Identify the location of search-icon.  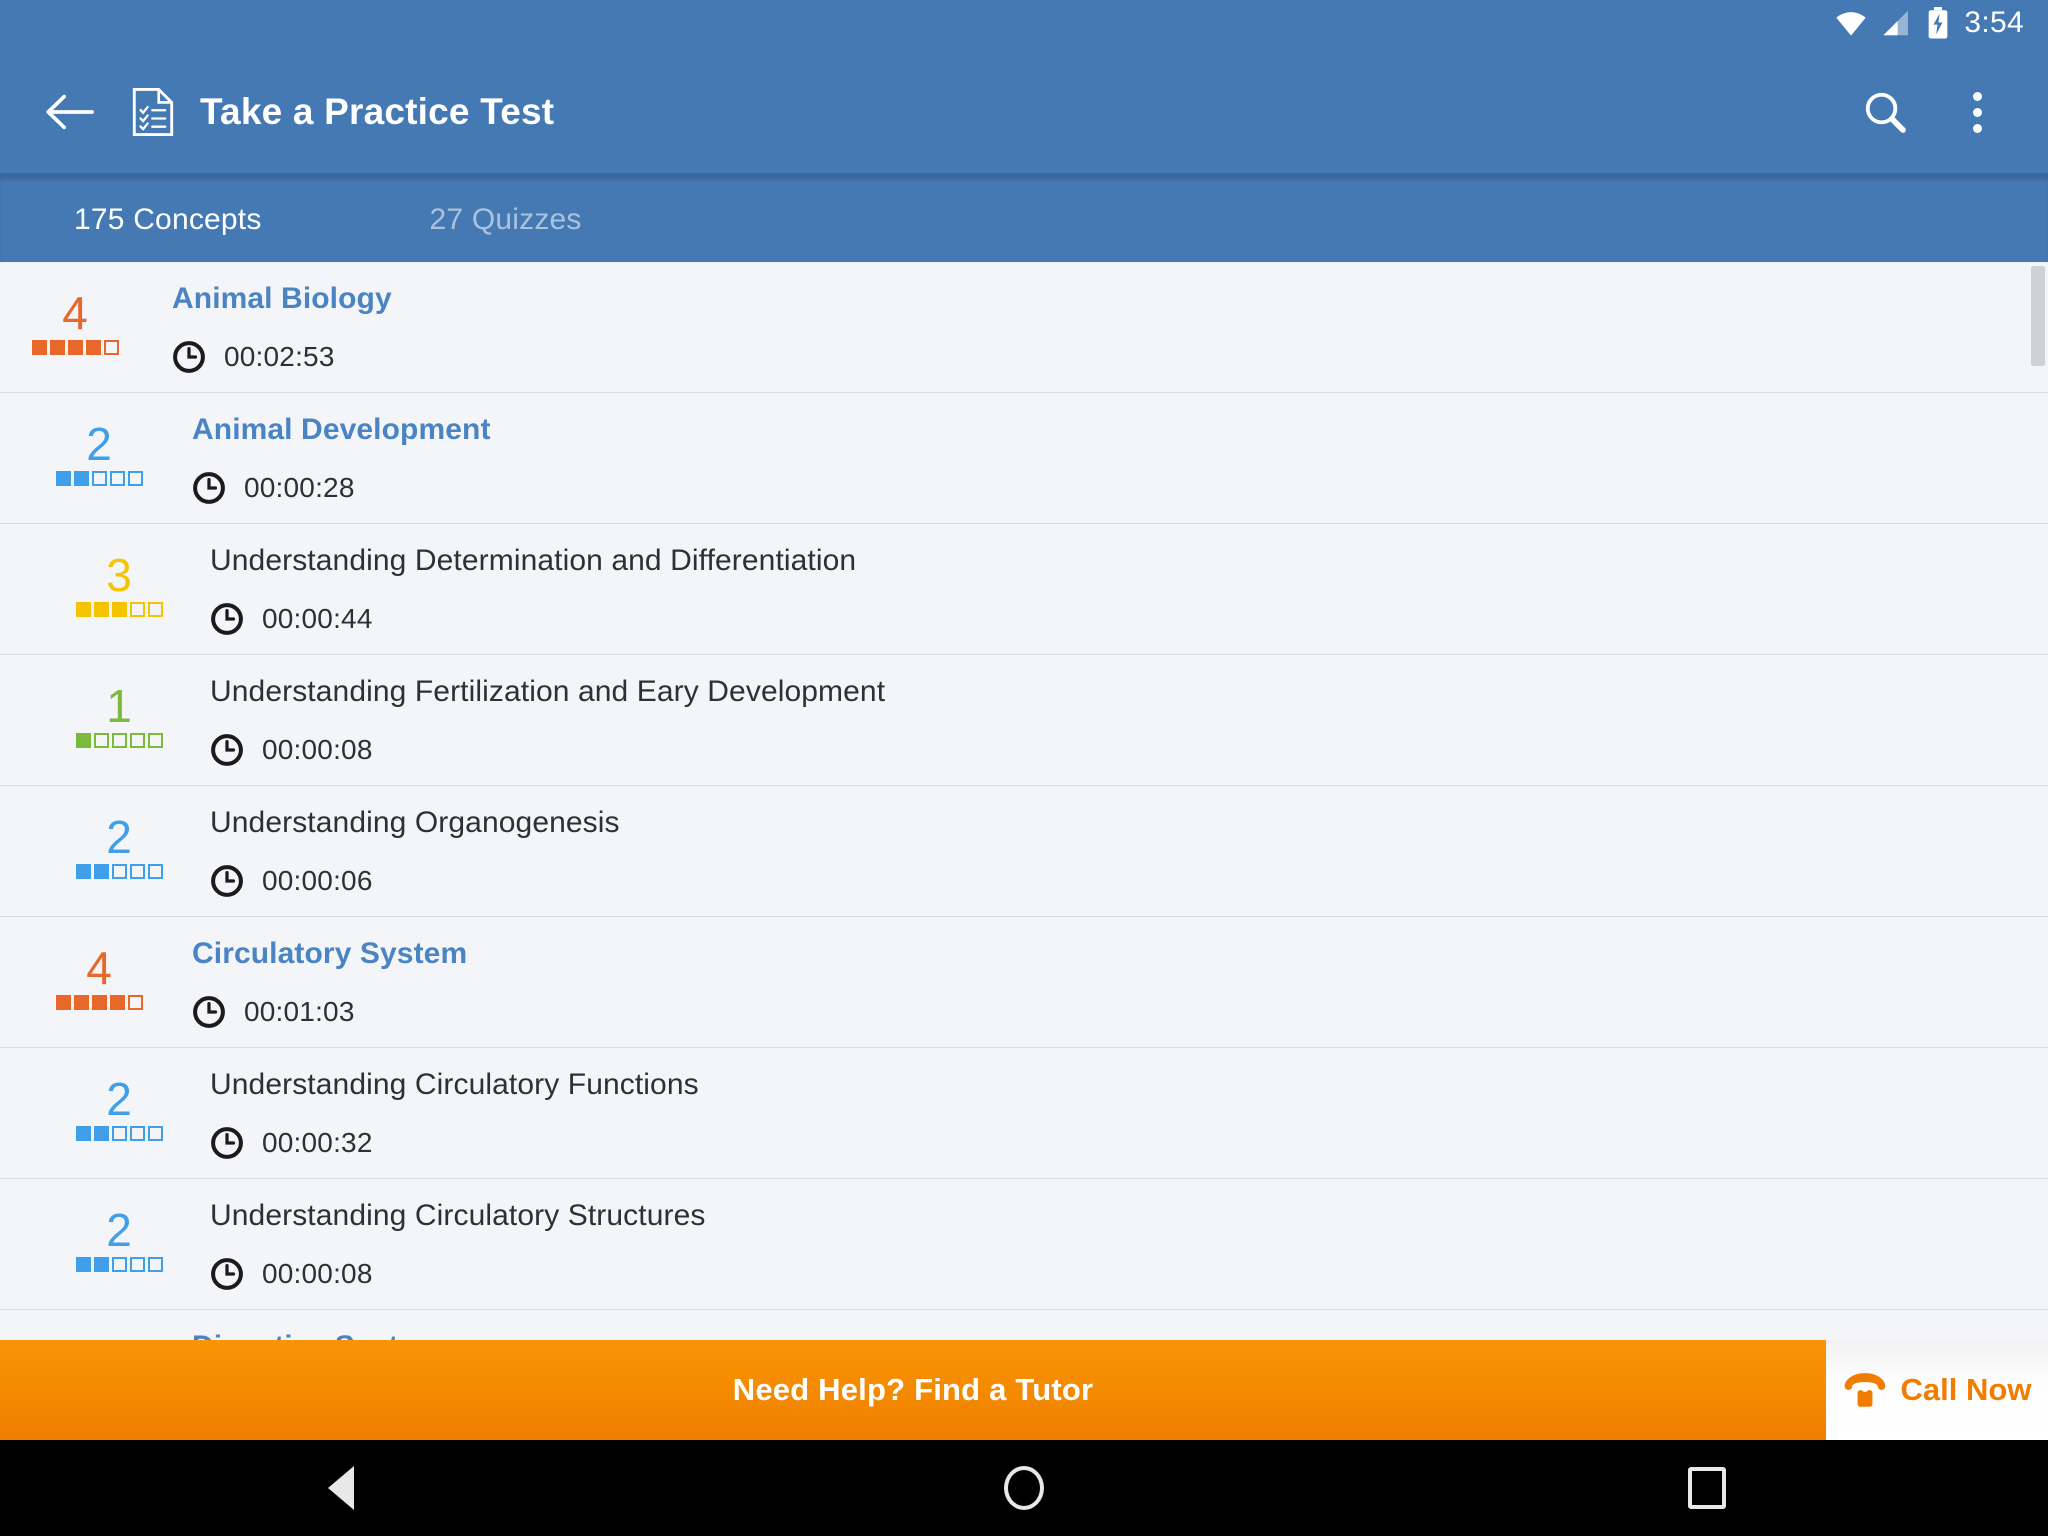
(1885, 112).